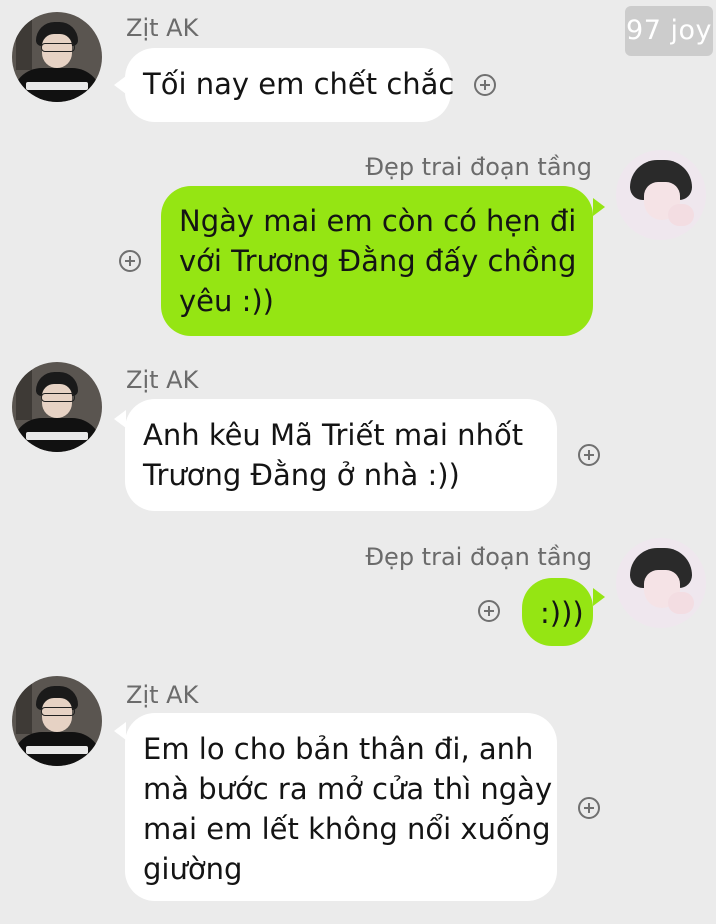 The height and width of the screenshot is (924, 716). Describe the element at coordinates (378, 221) in the screenshot. I see `message-line: Ngày mai em còn có hẹn đi` at that location.